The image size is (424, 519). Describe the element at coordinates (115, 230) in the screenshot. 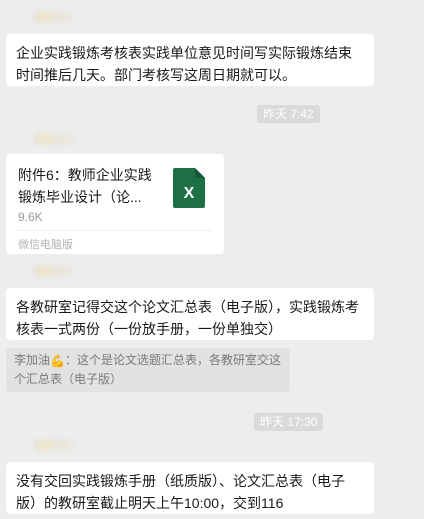

I see `divider` at that location.